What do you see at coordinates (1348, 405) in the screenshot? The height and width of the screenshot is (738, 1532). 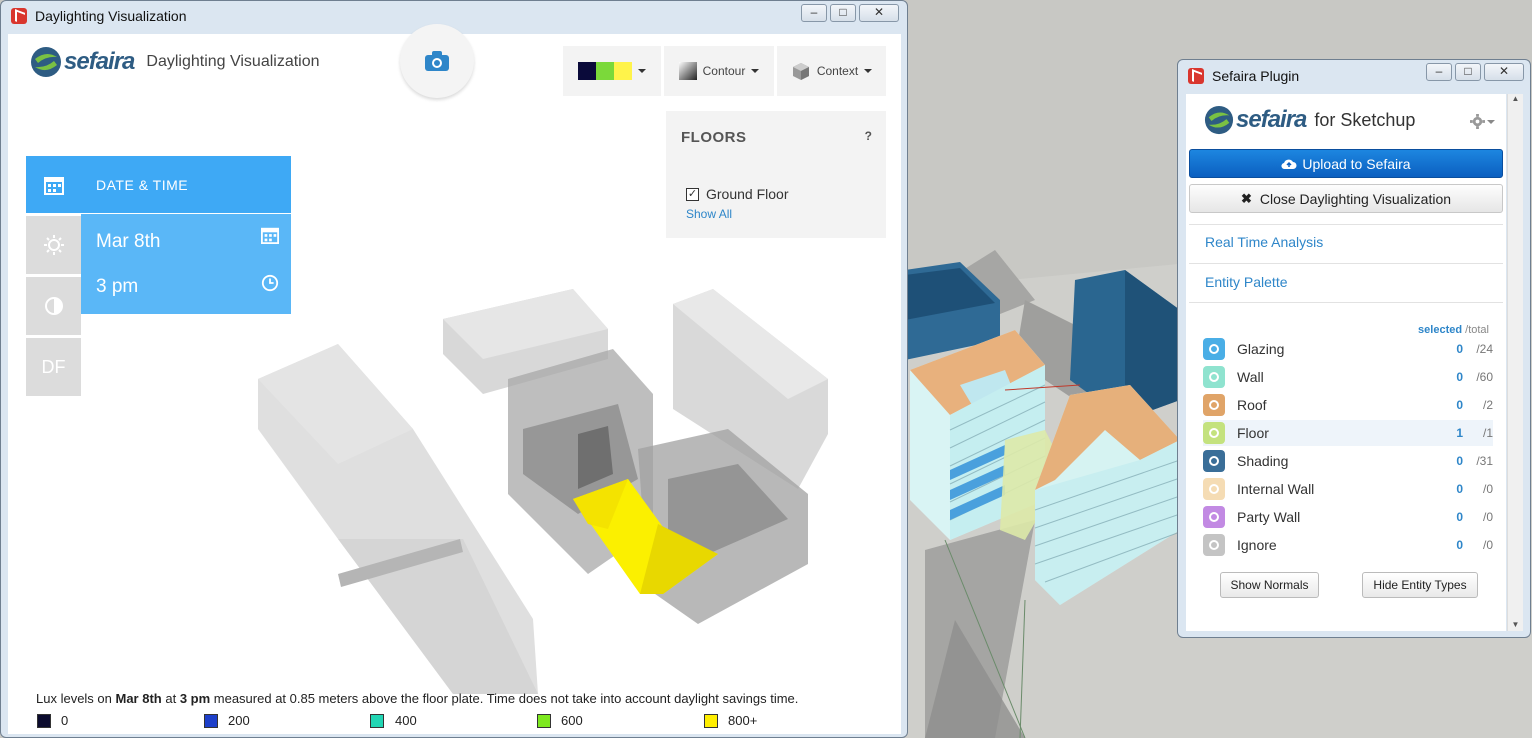 I see `entity-row-roof: Roof 0 /2` at bounding box center [1348, 405].